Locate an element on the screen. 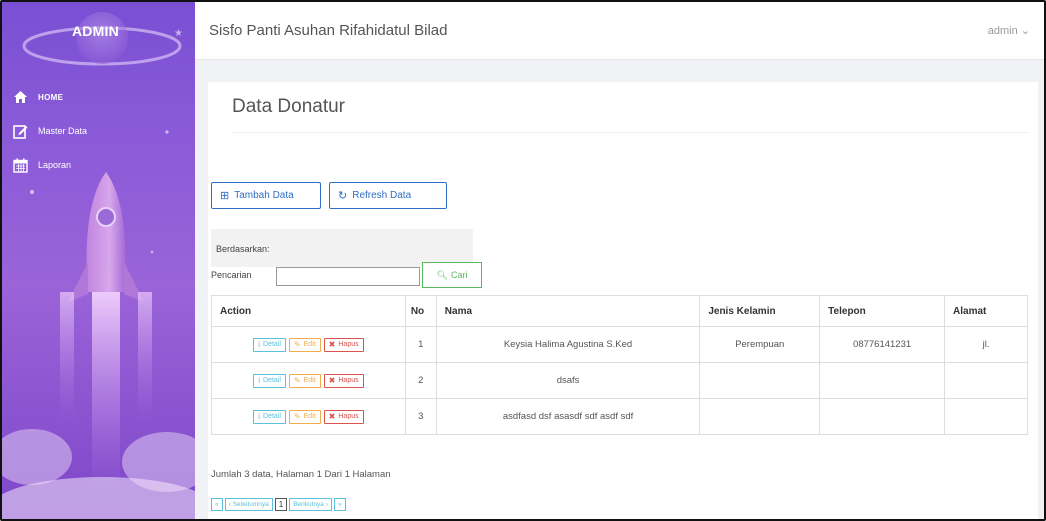 This screenshot has height=521, width=1046. cell-no: 2 is located at coordinates (420, 380).